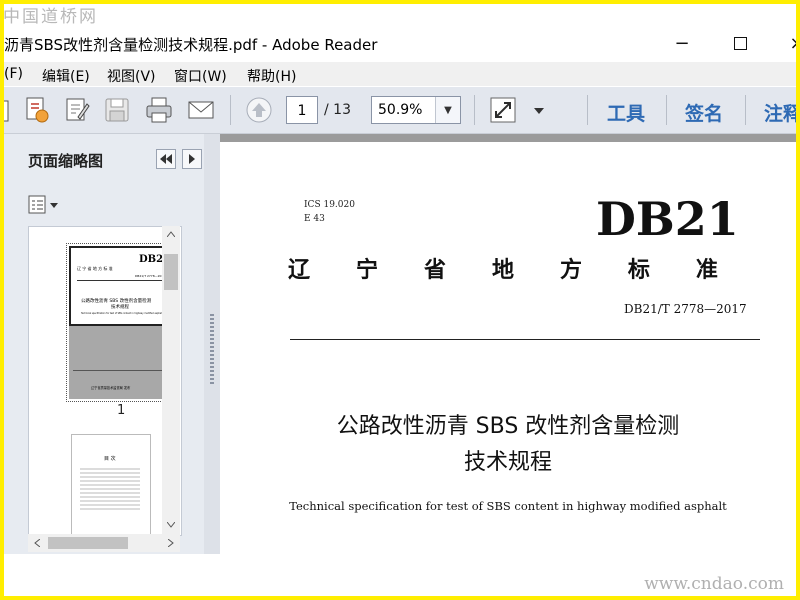 The image size is (800, 600). What do you see at coordinates (120, 307) in the screenshot?
I see `thumb-title-2: 技术规程` at bounding box center [120, 307].